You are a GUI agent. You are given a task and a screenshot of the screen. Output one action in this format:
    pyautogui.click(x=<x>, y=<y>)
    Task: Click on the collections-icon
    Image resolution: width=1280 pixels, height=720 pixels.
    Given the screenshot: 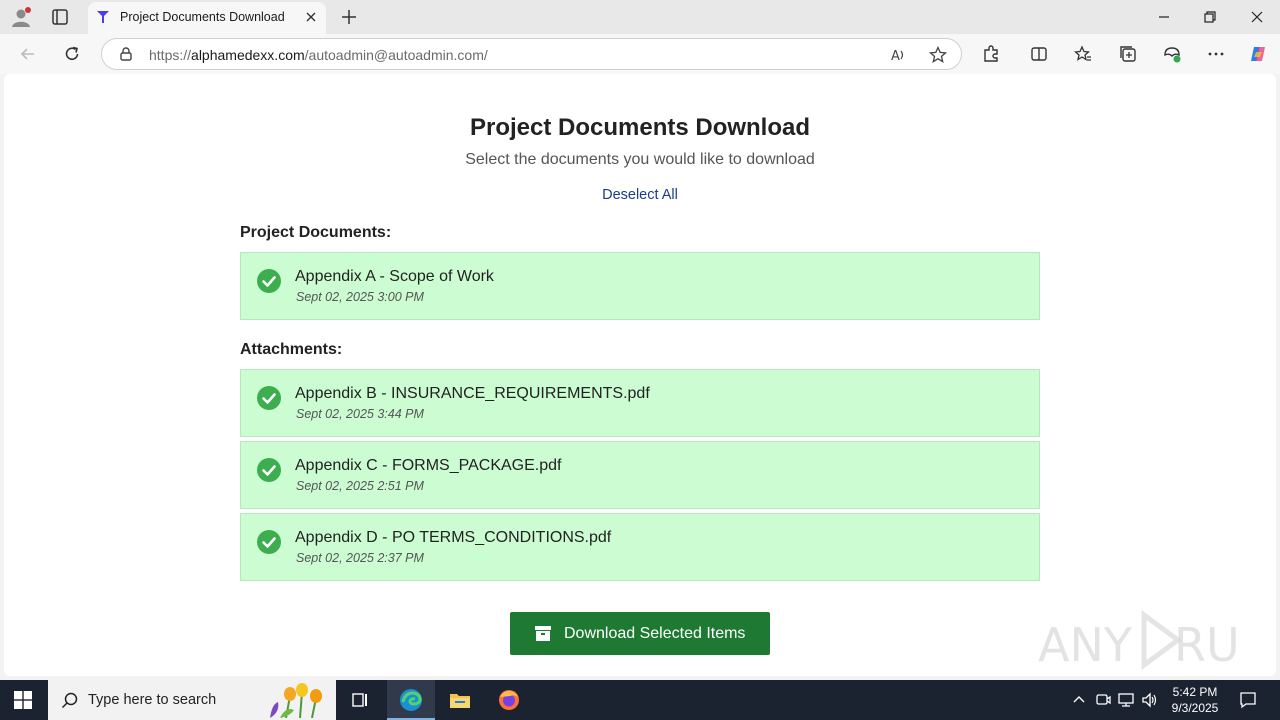 What is the action you would take?
    pyautogui.click(x=1128, y=54)
    